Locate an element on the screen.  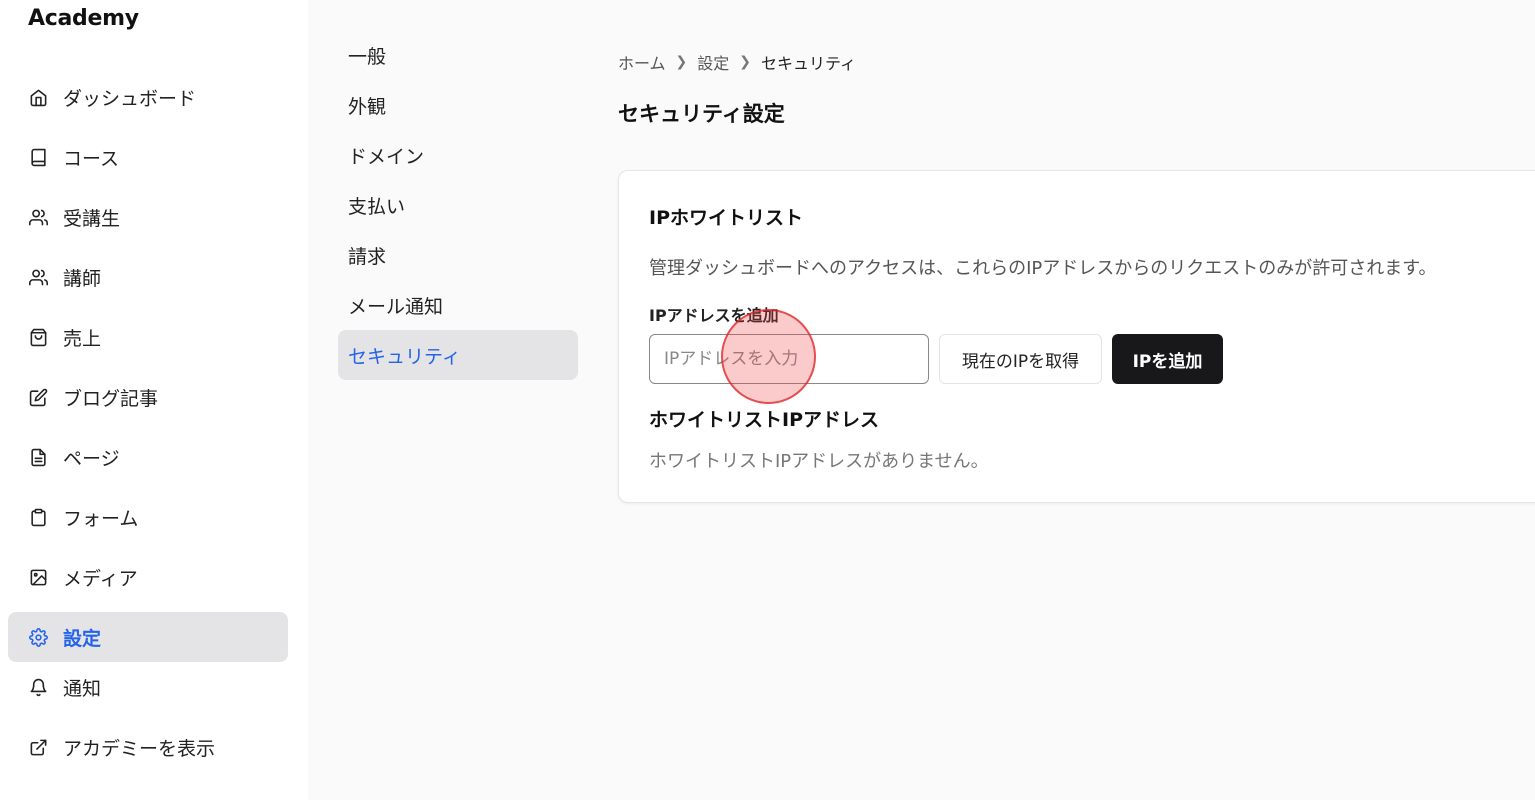
breadcrumb-current: セキュリティ is located at coordinates (809, 63).